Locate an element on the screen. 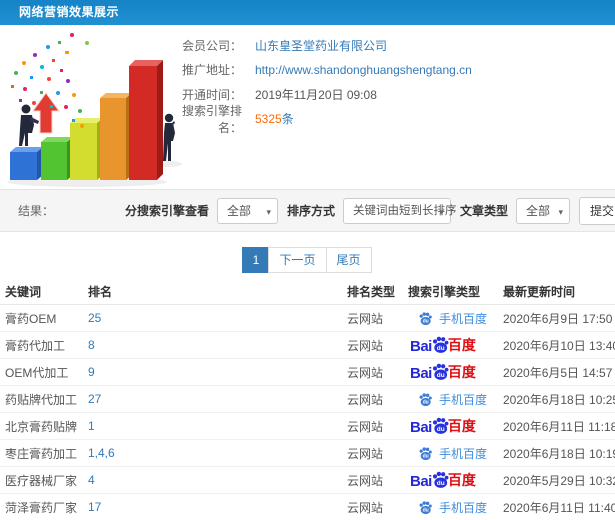 The image size is (615, 520). company-link: 山东皇圣堂药业有限公司 is located at coordinates (321, 45).